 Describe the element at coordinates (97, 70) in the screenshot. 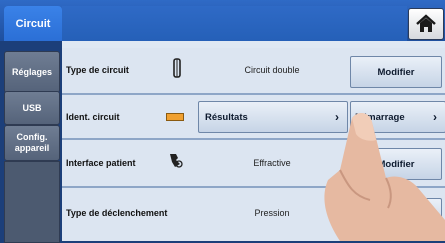

I see `row-label: Type de circuit` at that location.